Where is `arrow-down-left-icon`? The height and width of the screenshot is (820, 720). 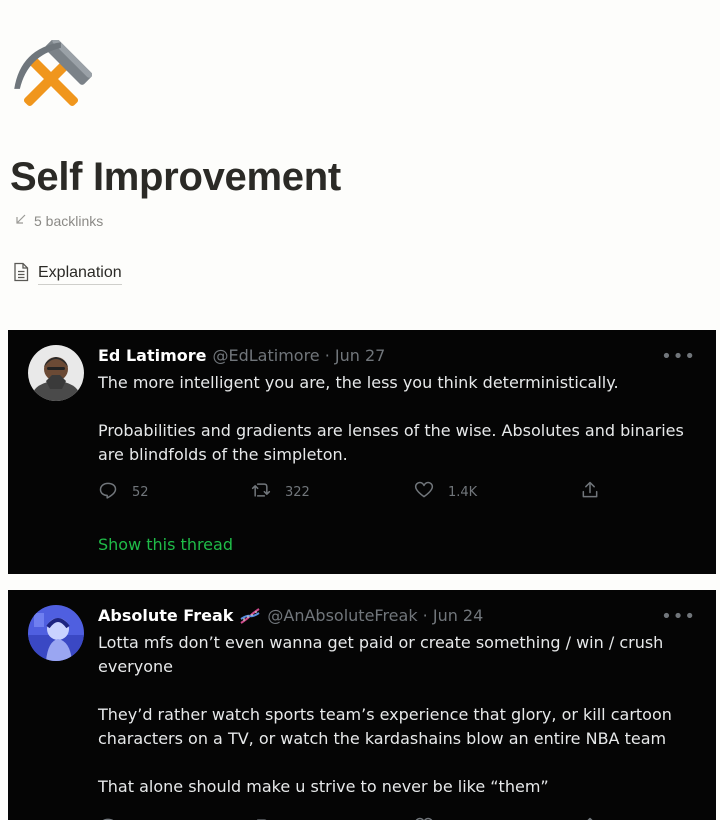
arrow-down-left-icon is located at coordinates (21, 220).